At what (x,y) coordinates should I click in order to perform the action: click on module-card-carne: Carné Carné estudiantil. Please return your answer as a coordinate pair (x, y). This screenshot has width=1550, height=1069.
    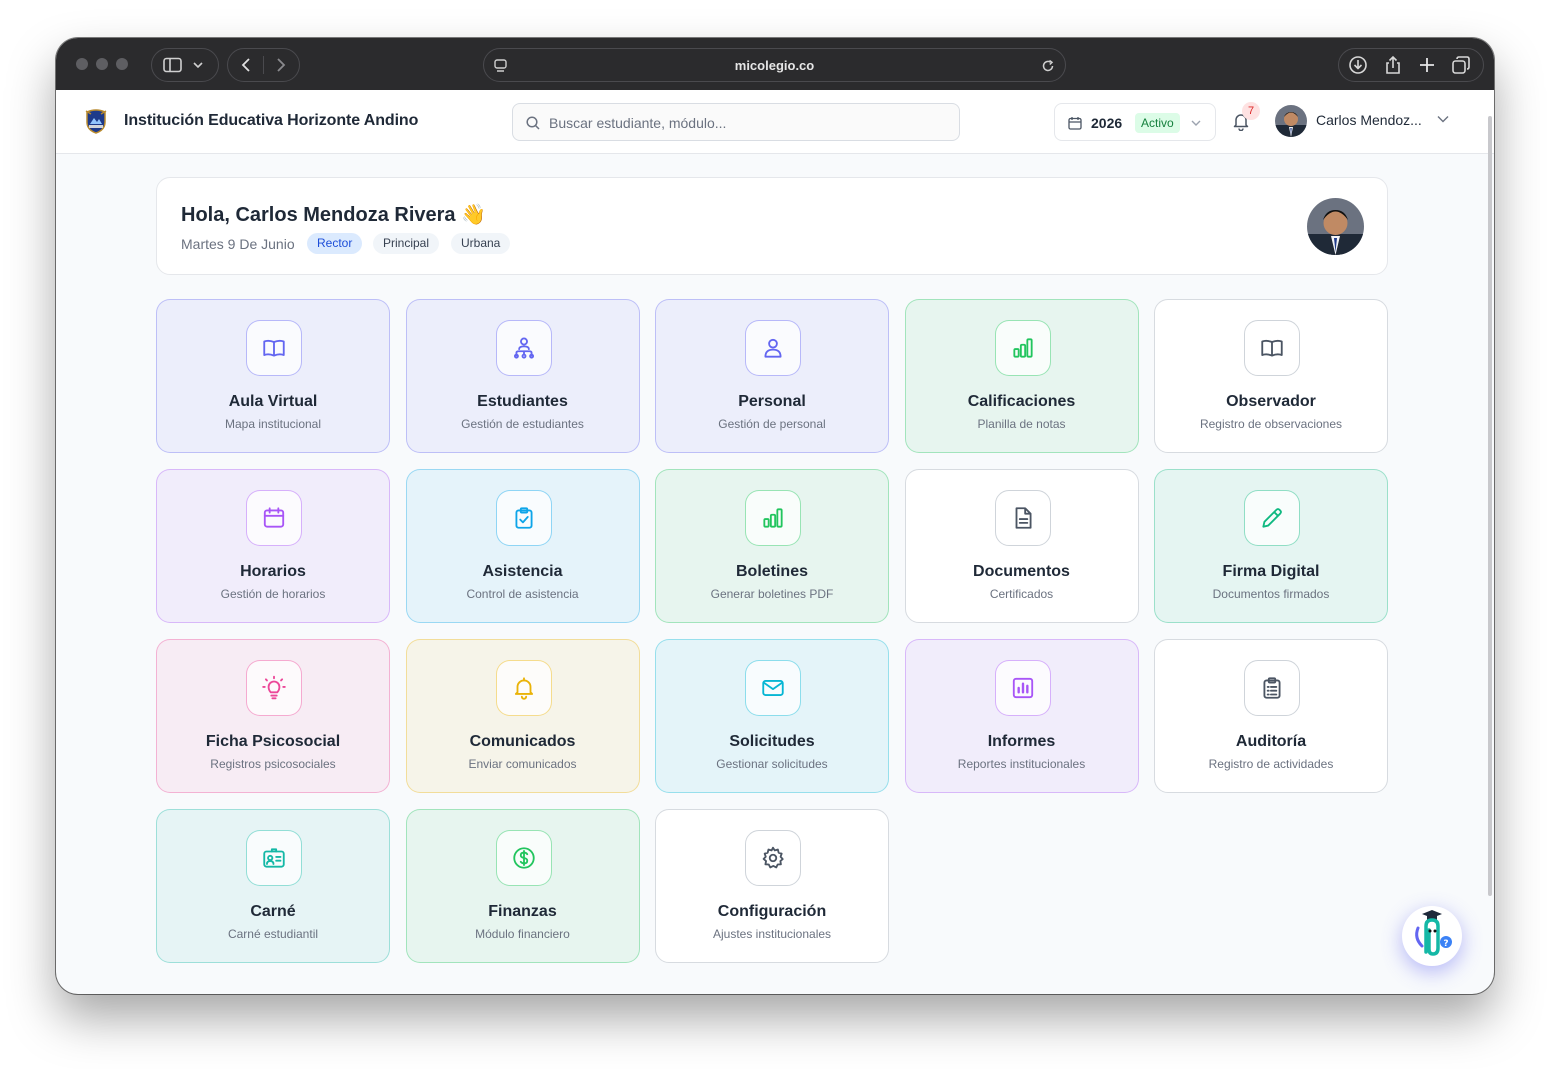
    Looking at the image, I should click on (273, 886).